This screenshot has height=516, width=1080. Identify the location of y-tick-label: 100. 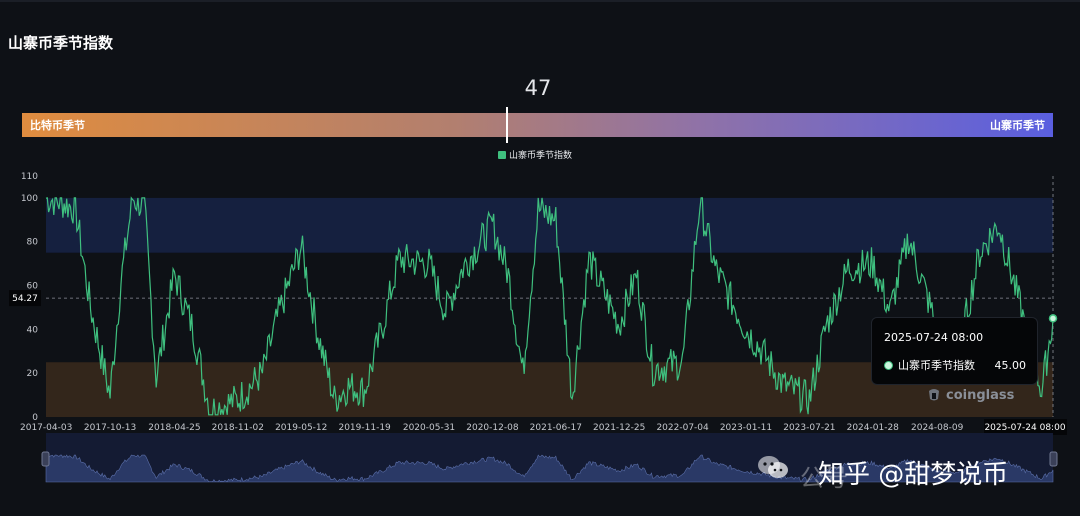
(29, 199).